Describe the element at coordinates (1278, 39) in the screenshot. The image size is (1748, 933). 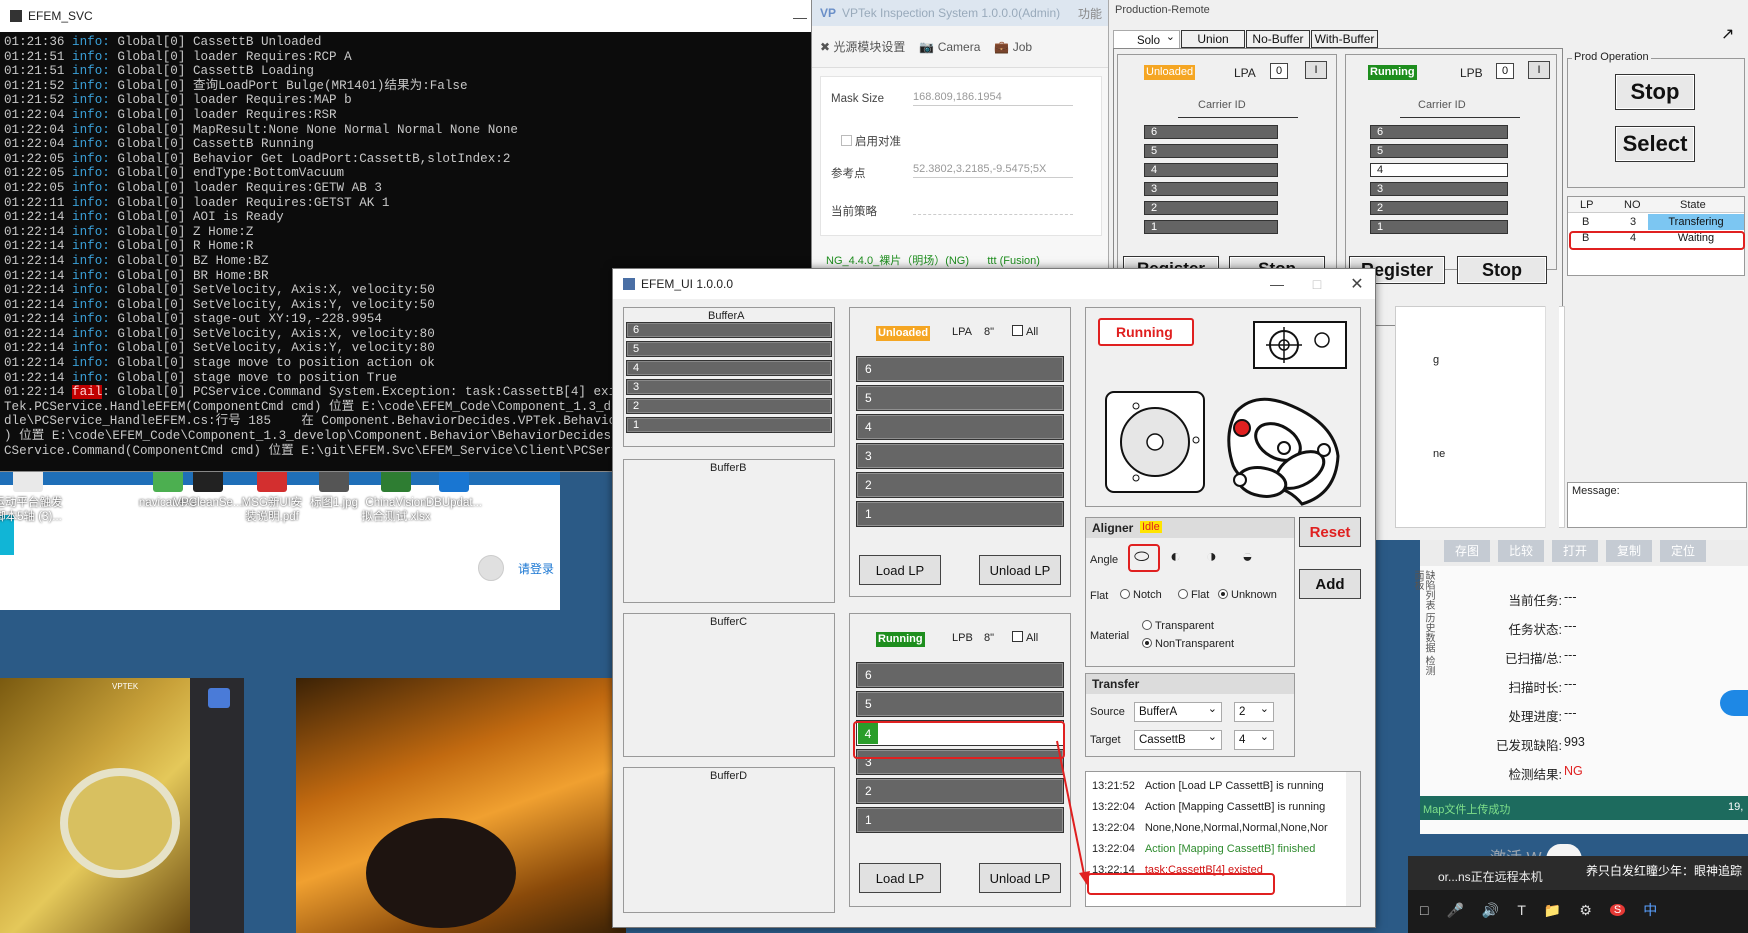
I see `tab-no-buffer: No-Buffer` at that location.